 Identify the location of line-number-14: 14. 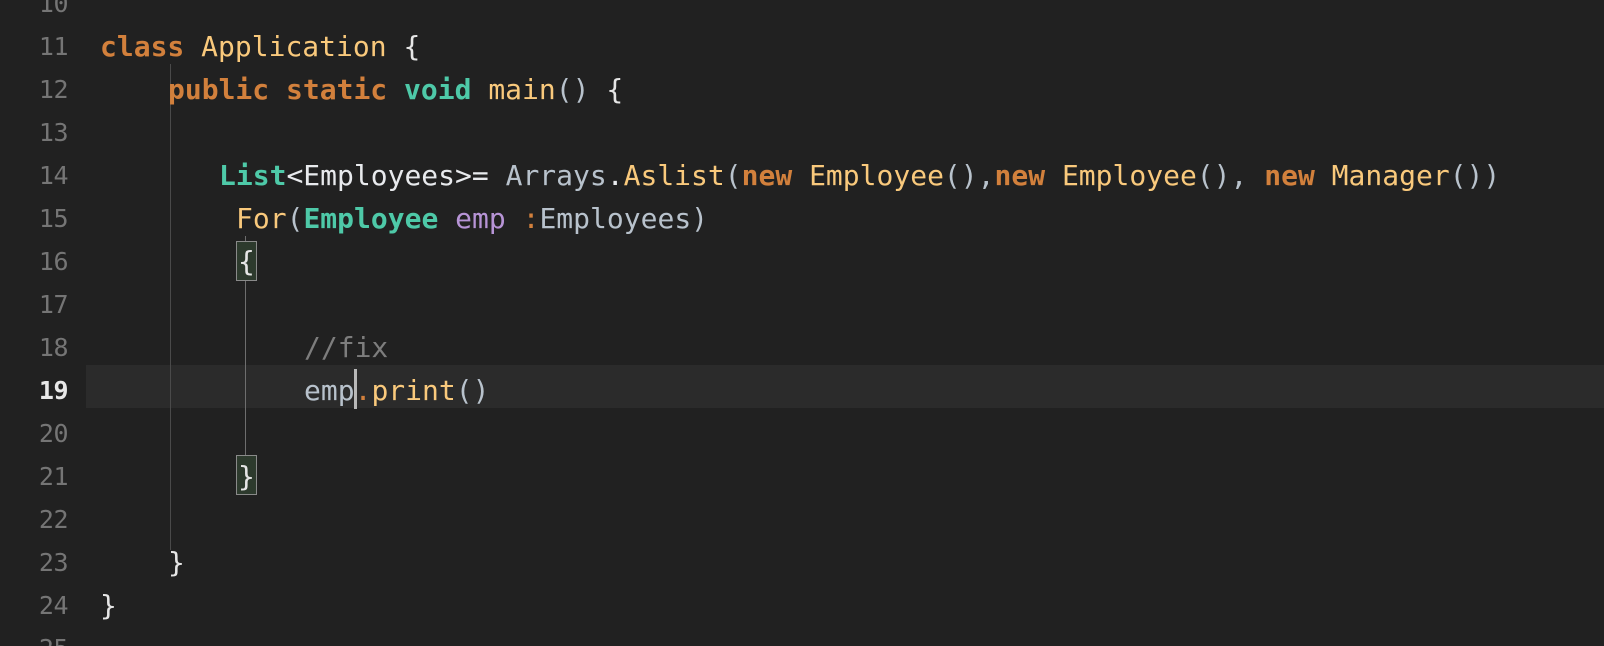
(34, 175).